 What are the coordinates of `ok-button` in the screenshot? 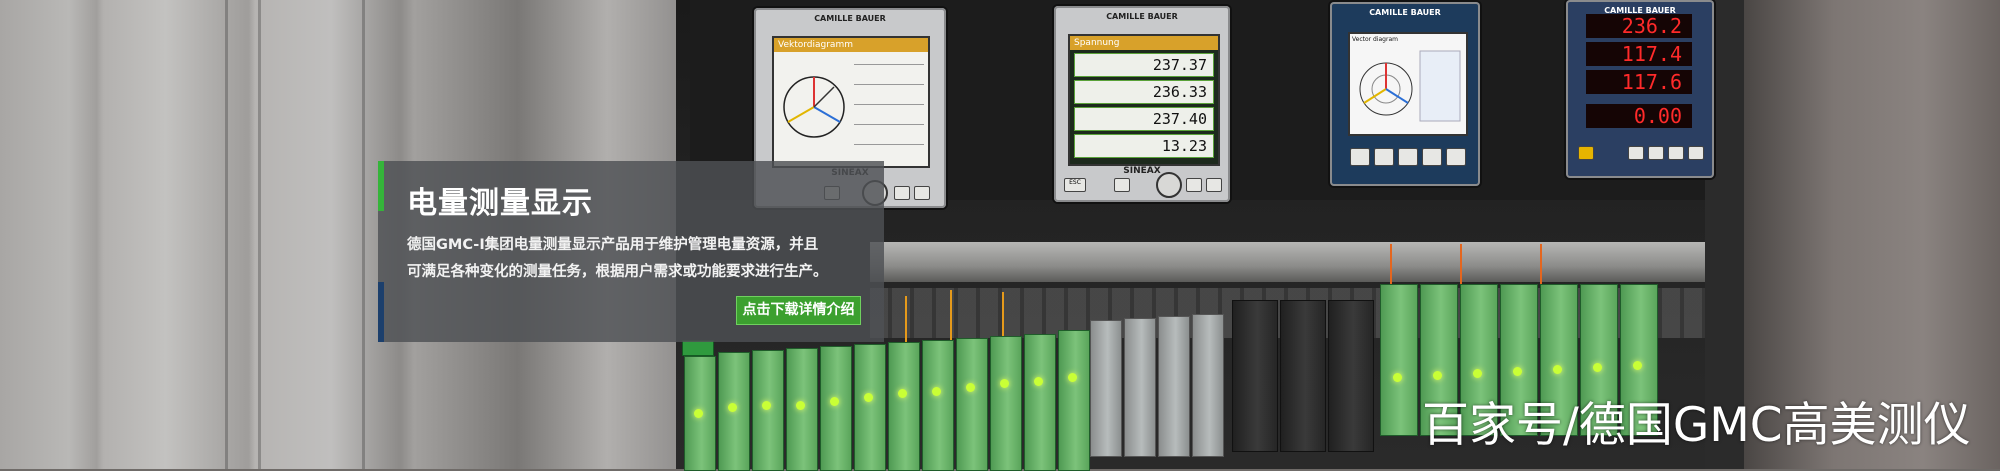 It's located at (1169, 185).